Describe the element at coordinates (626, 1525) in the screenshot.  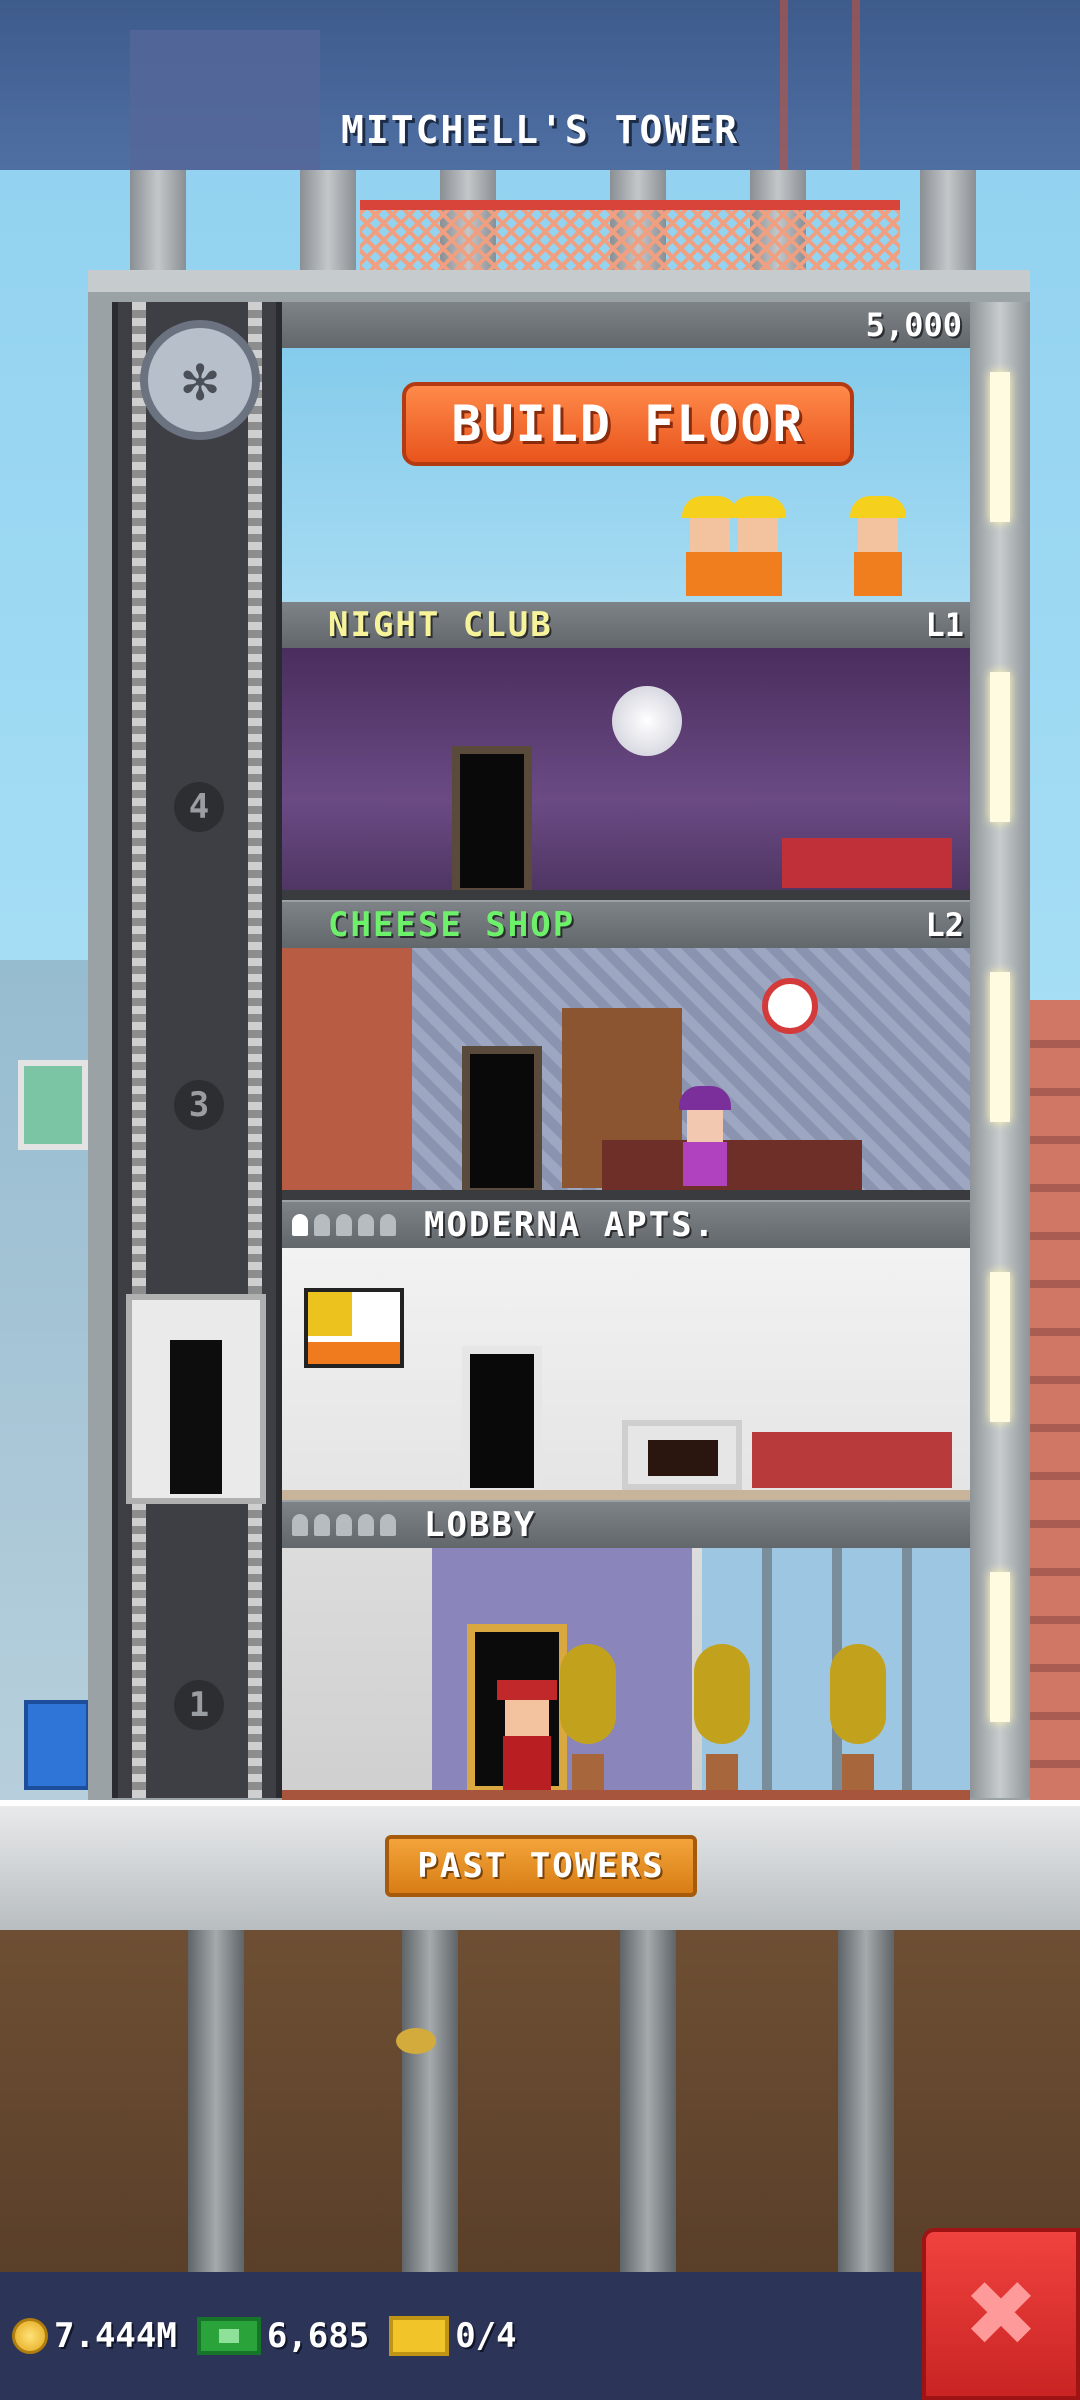
I see `floor-label-bar: LOBBY` at that location.